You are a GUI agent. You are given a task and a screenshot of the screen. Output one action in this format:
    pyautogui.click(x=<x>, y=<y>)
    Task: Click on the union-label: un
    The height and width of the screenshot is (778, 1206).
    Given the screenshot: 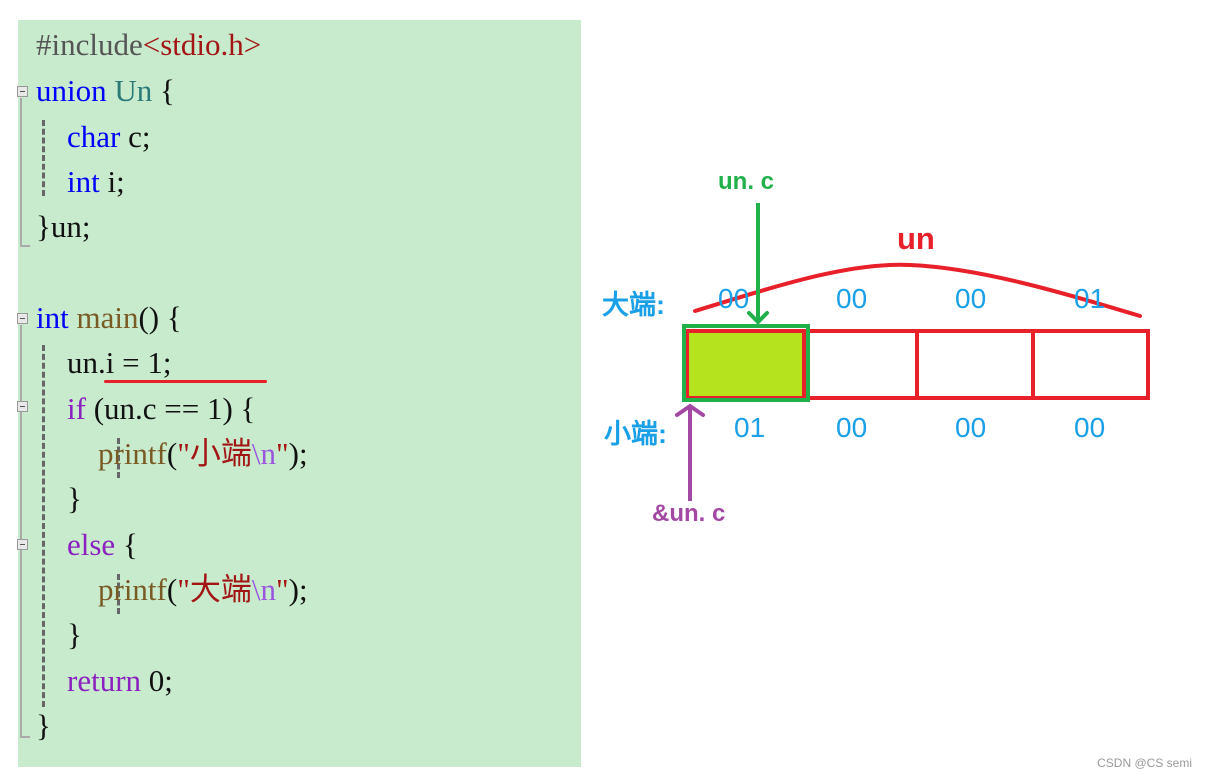 What is the action you would take?
    pyautogui.click(x=916, y=238)
    